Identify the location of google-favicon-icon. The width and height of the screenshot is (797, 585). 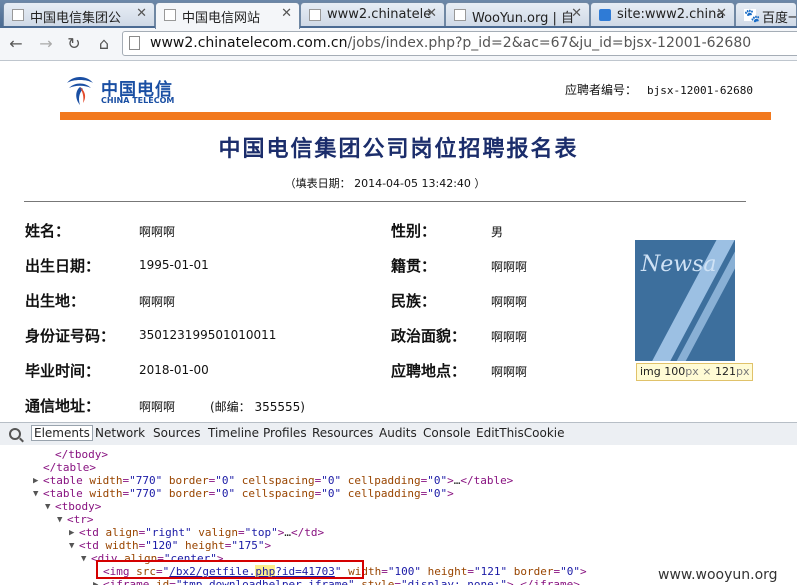
(605, 15).